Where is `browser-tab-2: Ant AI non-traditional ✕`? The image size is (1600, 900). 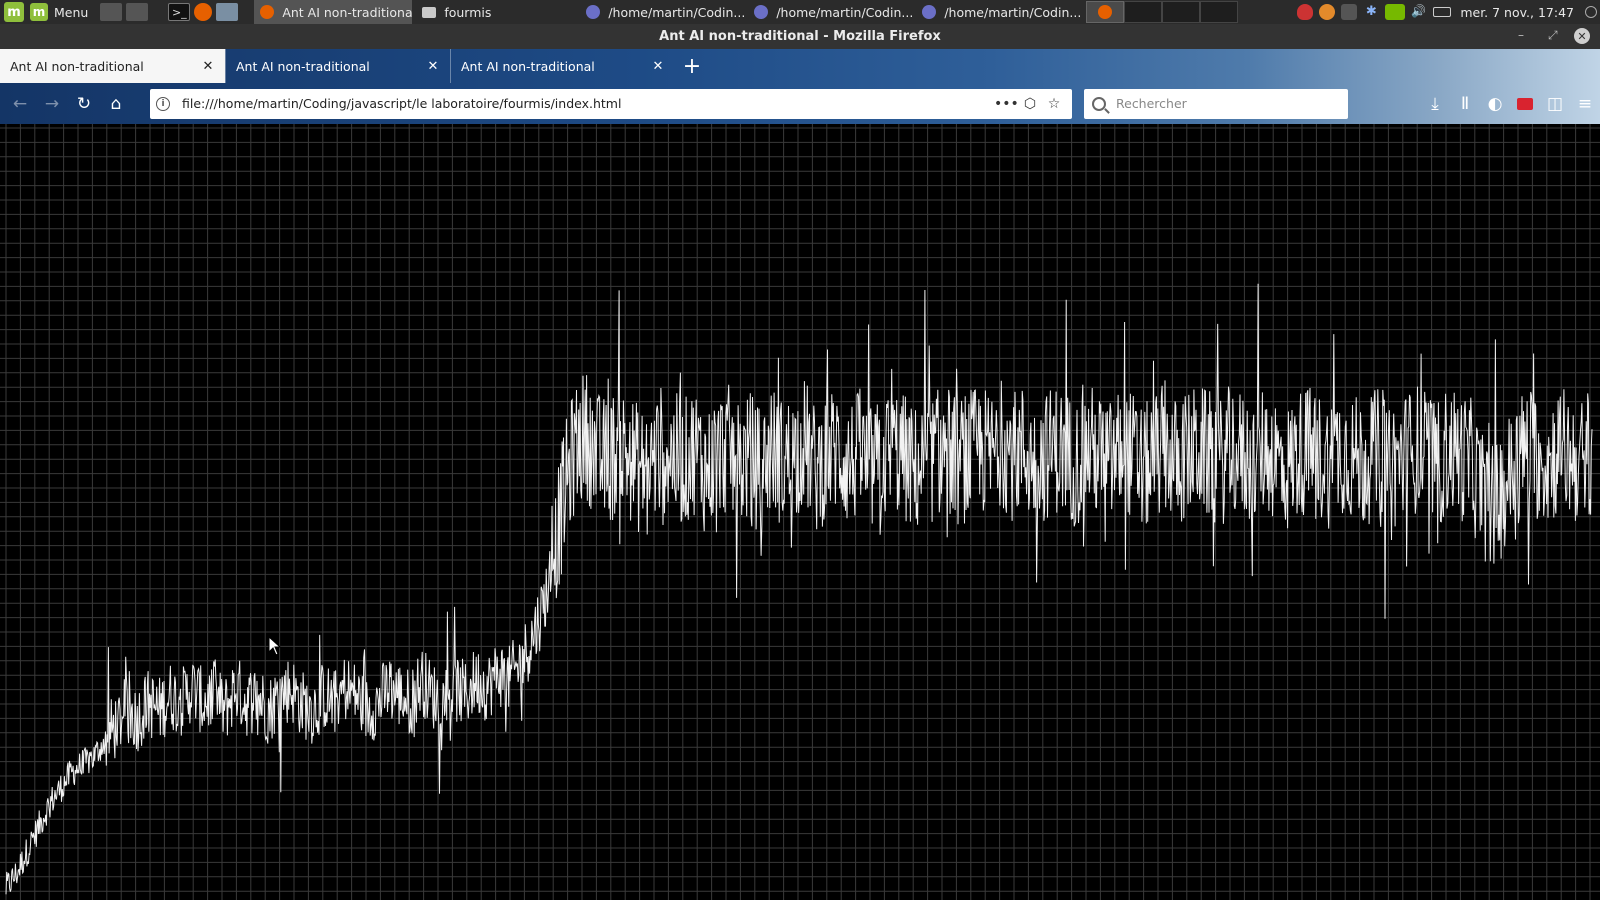
browser-tab-2: Ant AI non-traditional ✕ is located at coordinates (337, 66).